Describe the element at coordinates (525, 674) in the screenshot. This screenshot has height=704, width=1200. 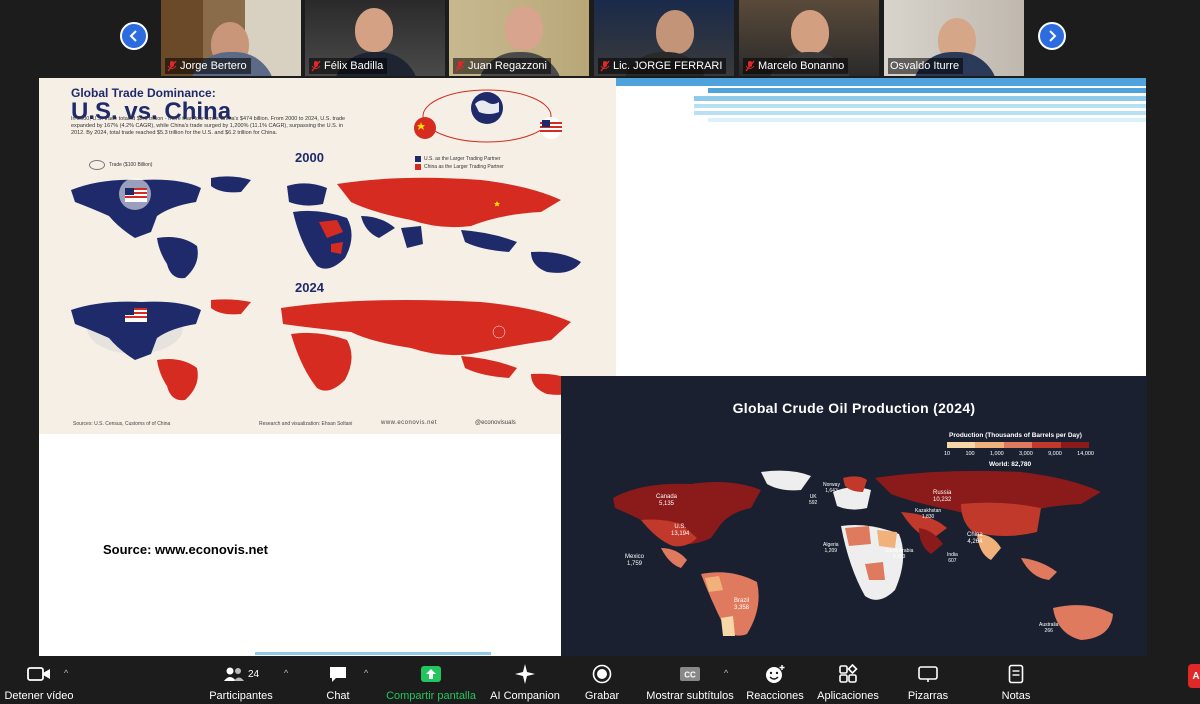
I see `sparkle-icon` at that location.